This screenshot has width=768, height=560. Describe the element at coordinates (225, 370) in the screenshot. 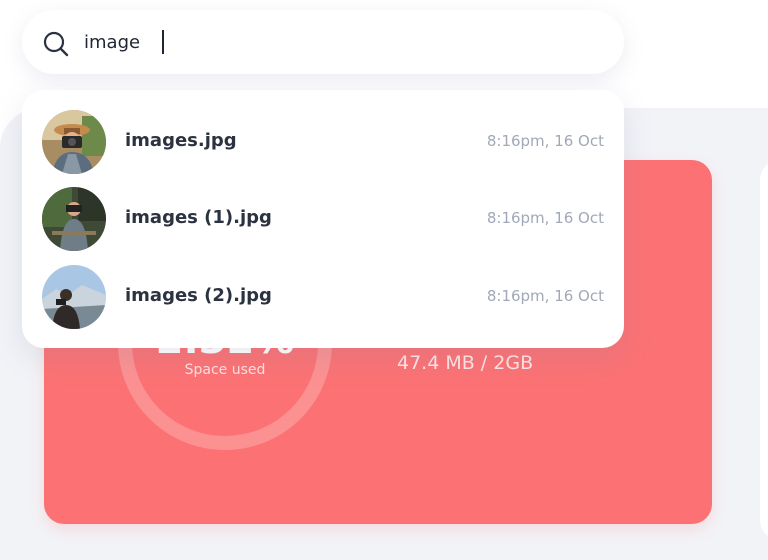

I see `space-used-label: Space used` at that location.